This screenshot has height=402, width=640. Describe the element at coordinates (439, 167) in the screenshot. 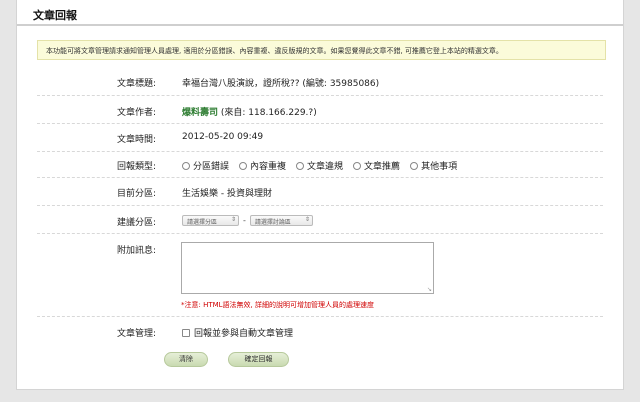

I see `radio-label: 其他事項` at that location.